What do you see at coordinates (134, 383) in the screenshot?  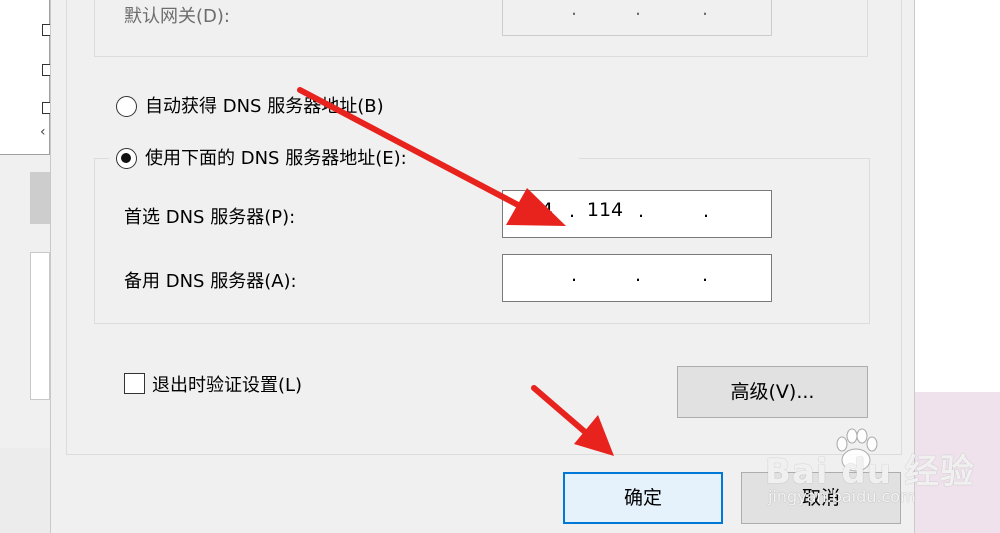 I see `validate-on-exit-checkbox-icon` at bounding box center [134, 383].